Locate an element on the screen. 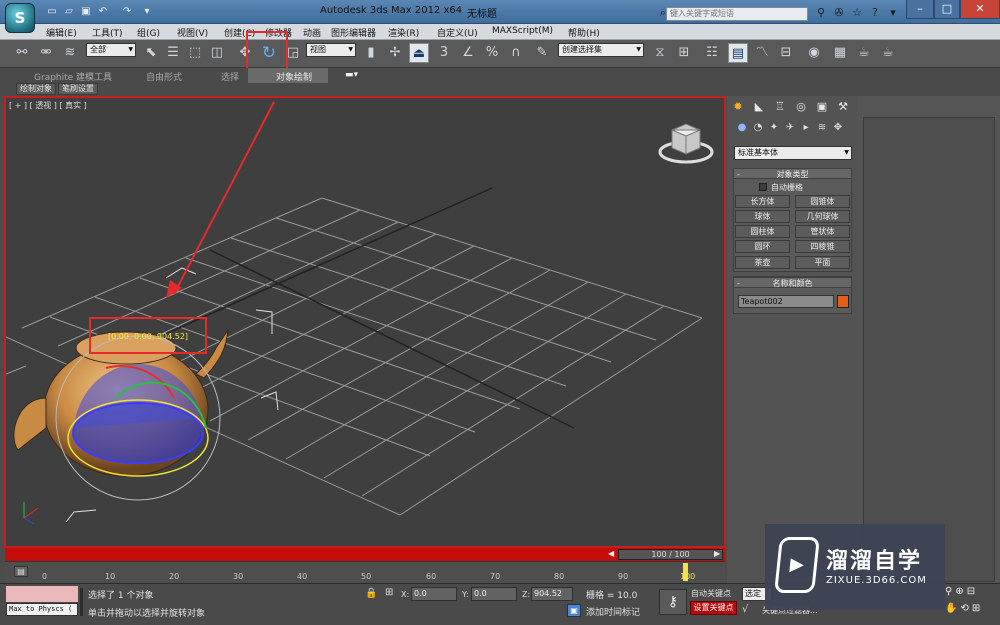 The height and width of the screenshot is (625, 1000). menu-customize: 自定义(U) is located at coordinates (457, 32).